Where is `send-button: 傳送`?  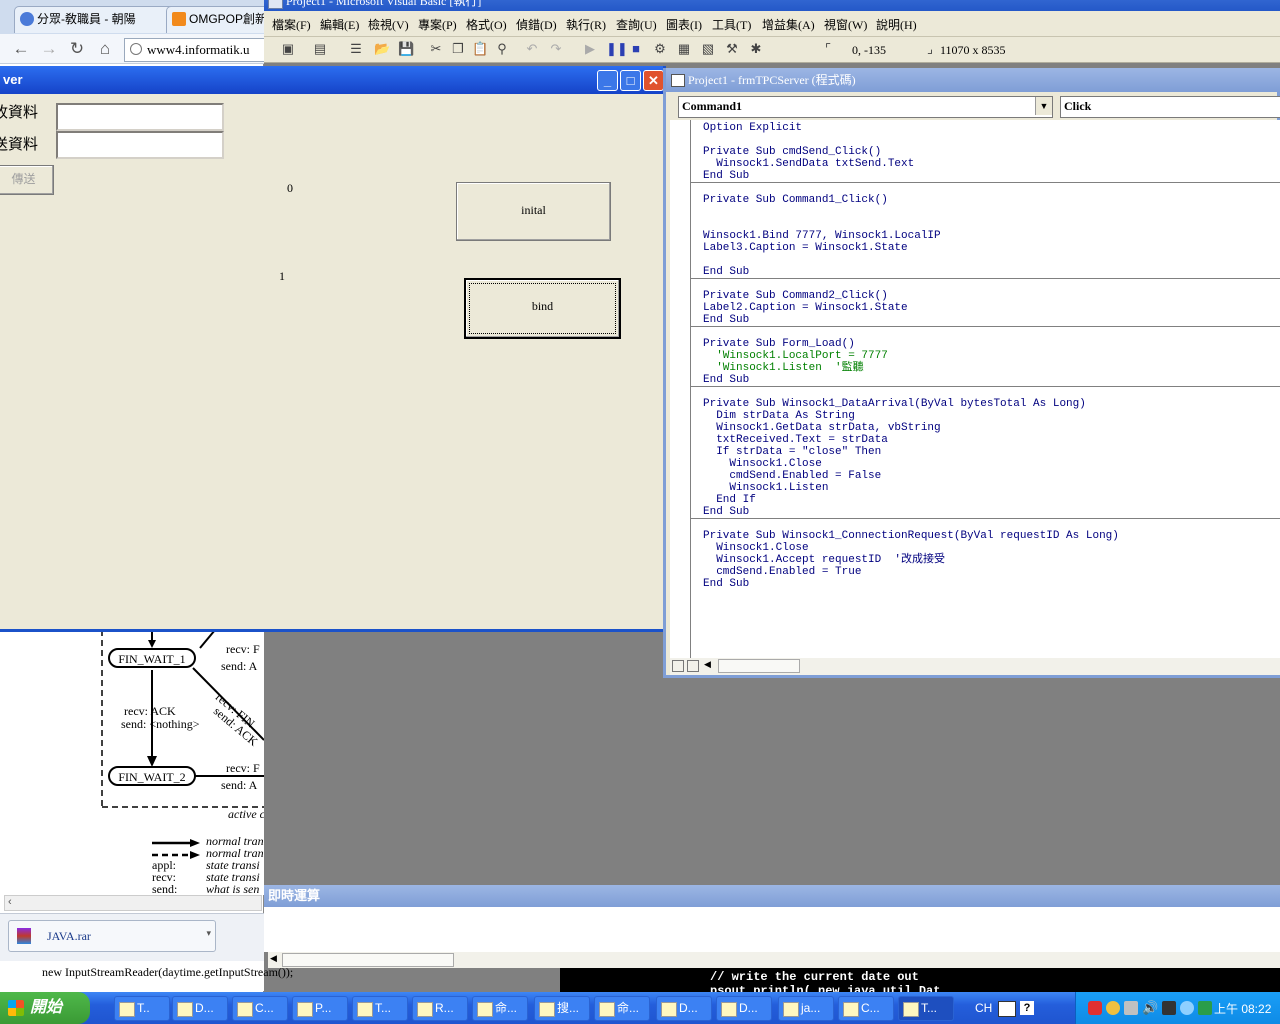
send-button: 傳送 is located at coordinates (27, 180).